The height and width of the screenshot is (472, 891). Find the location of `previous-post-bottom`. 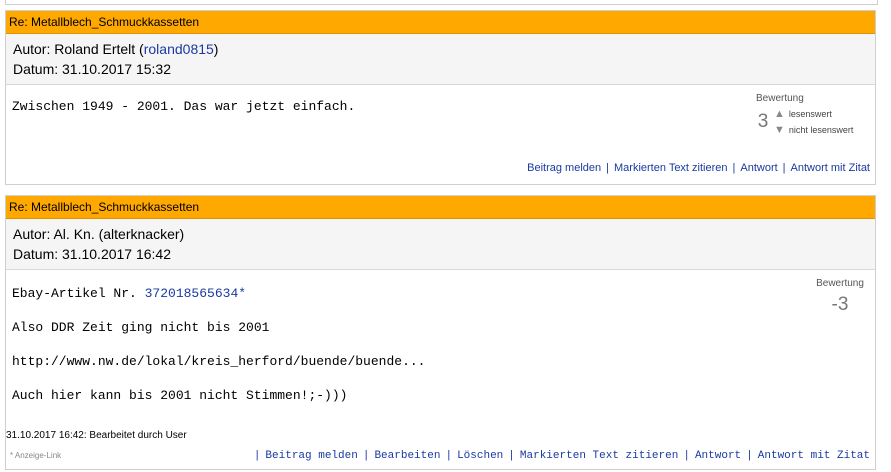

previous-post-bottom is located at coordinates (441, 2).